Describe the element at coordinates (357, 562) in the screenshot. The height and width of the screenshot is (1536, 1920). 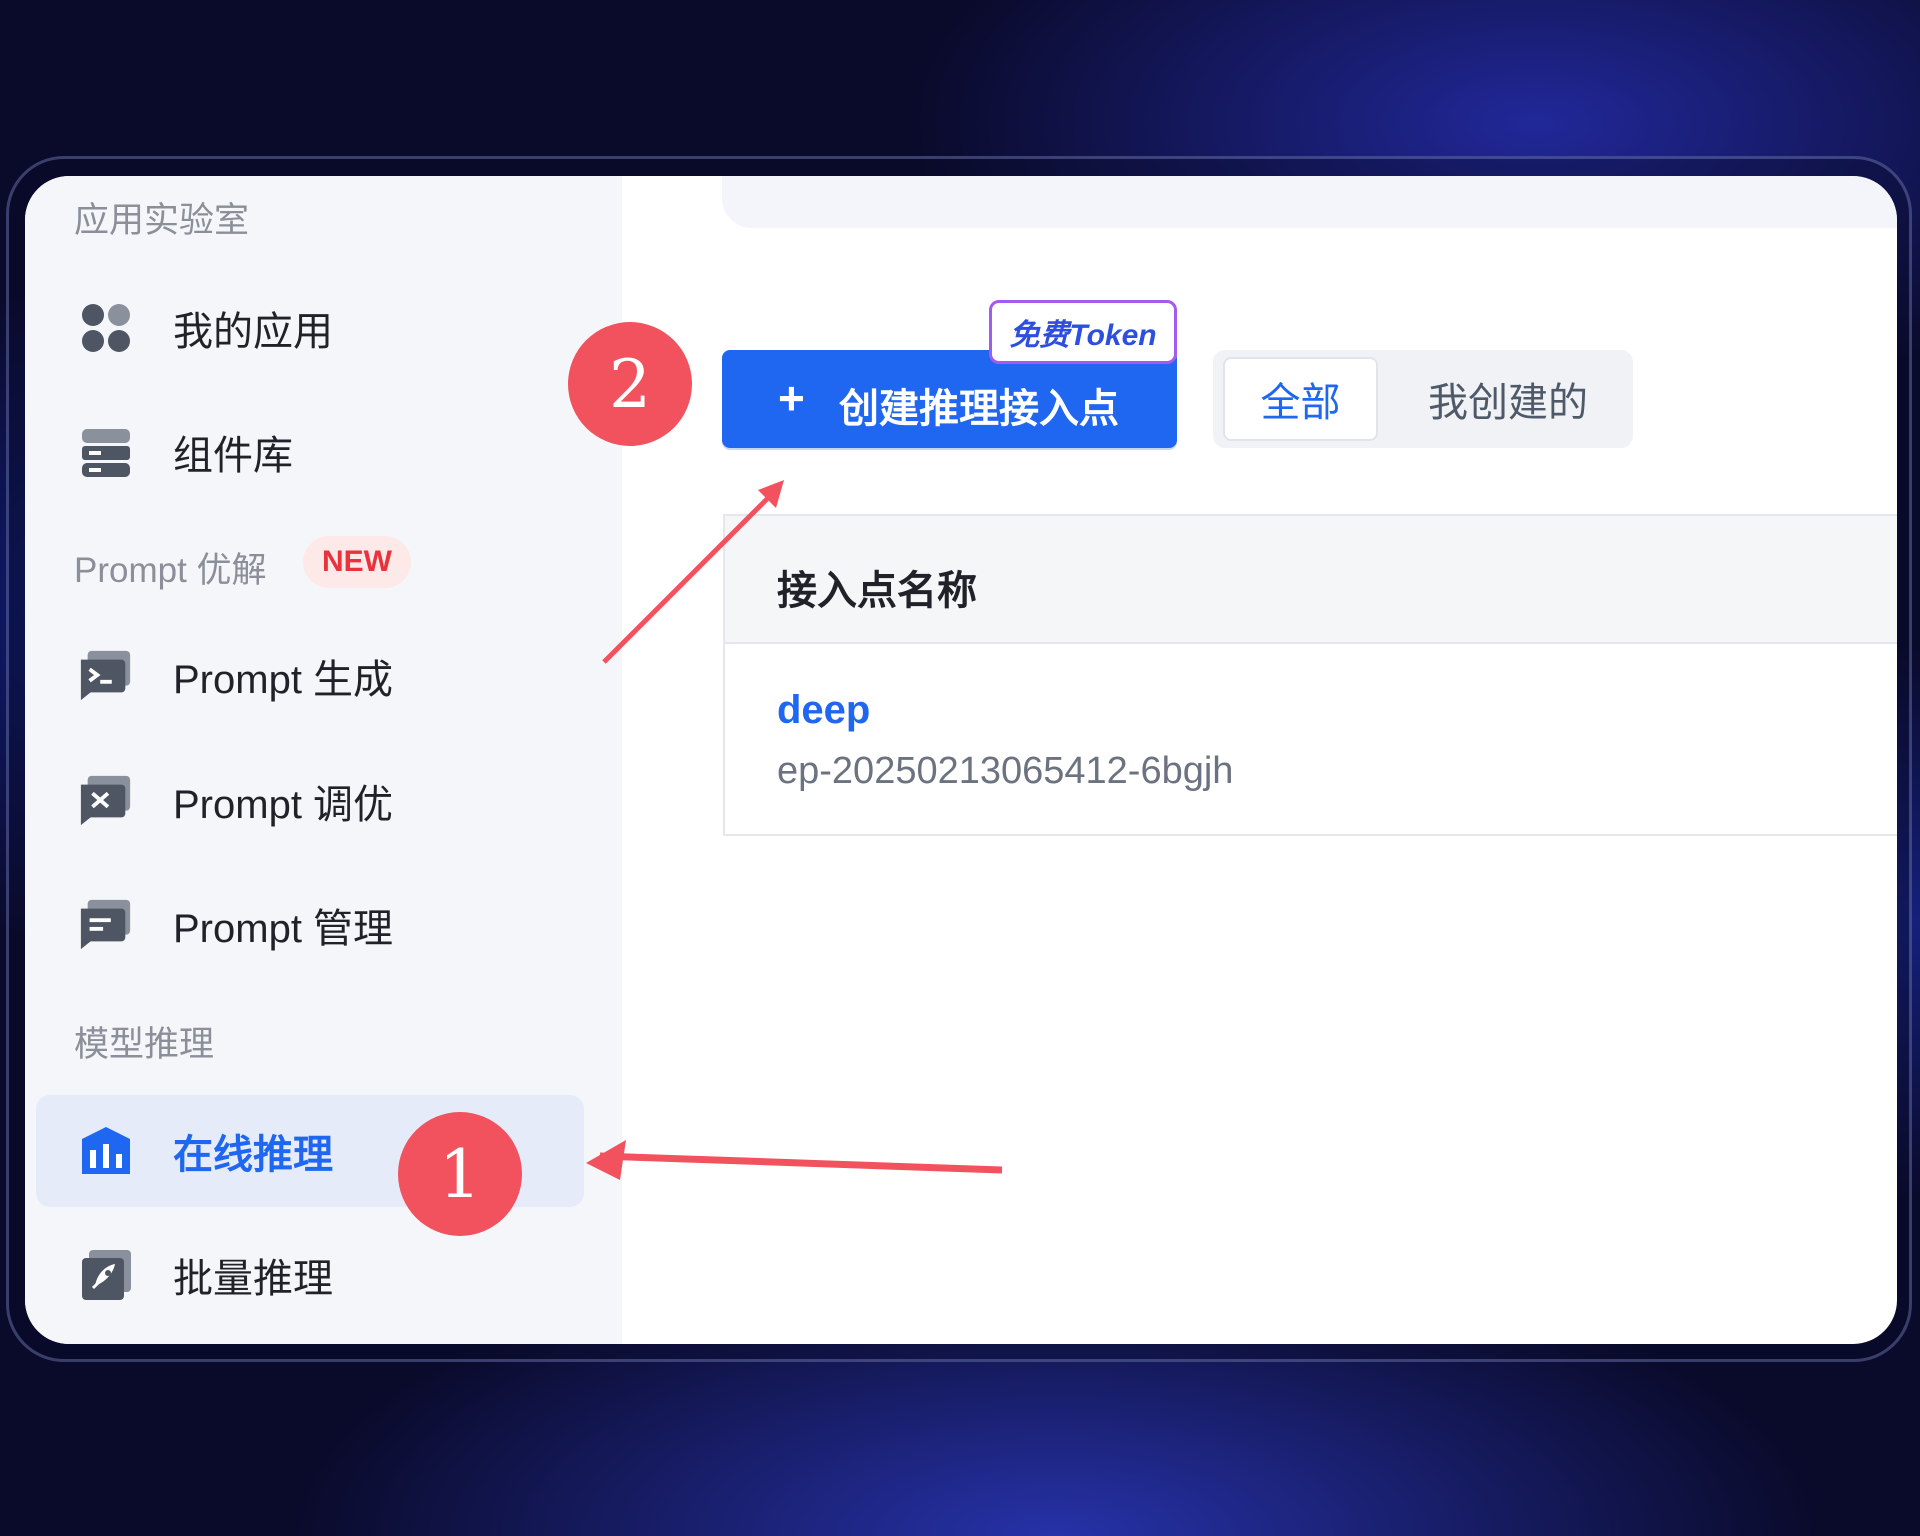
I see `new-badge: NEW` at that location.